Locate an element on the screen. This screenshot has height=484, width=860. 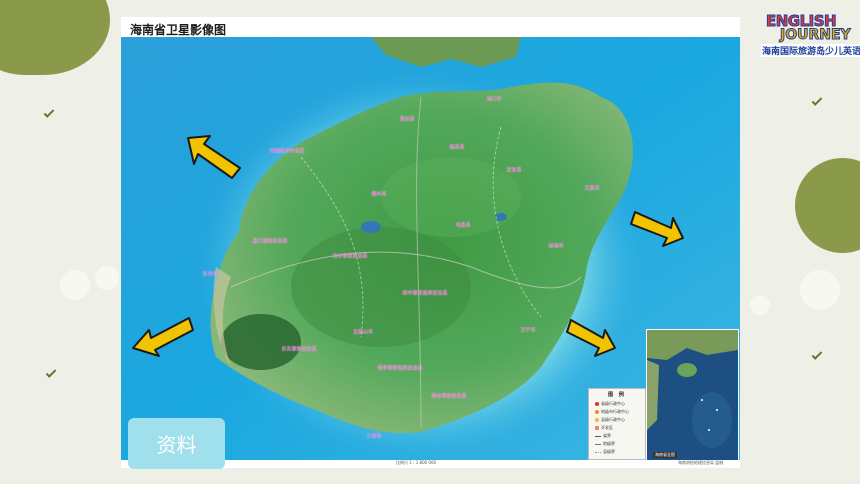
place-label: 洋浦经济开发区 is located at coordinates (287, 151).